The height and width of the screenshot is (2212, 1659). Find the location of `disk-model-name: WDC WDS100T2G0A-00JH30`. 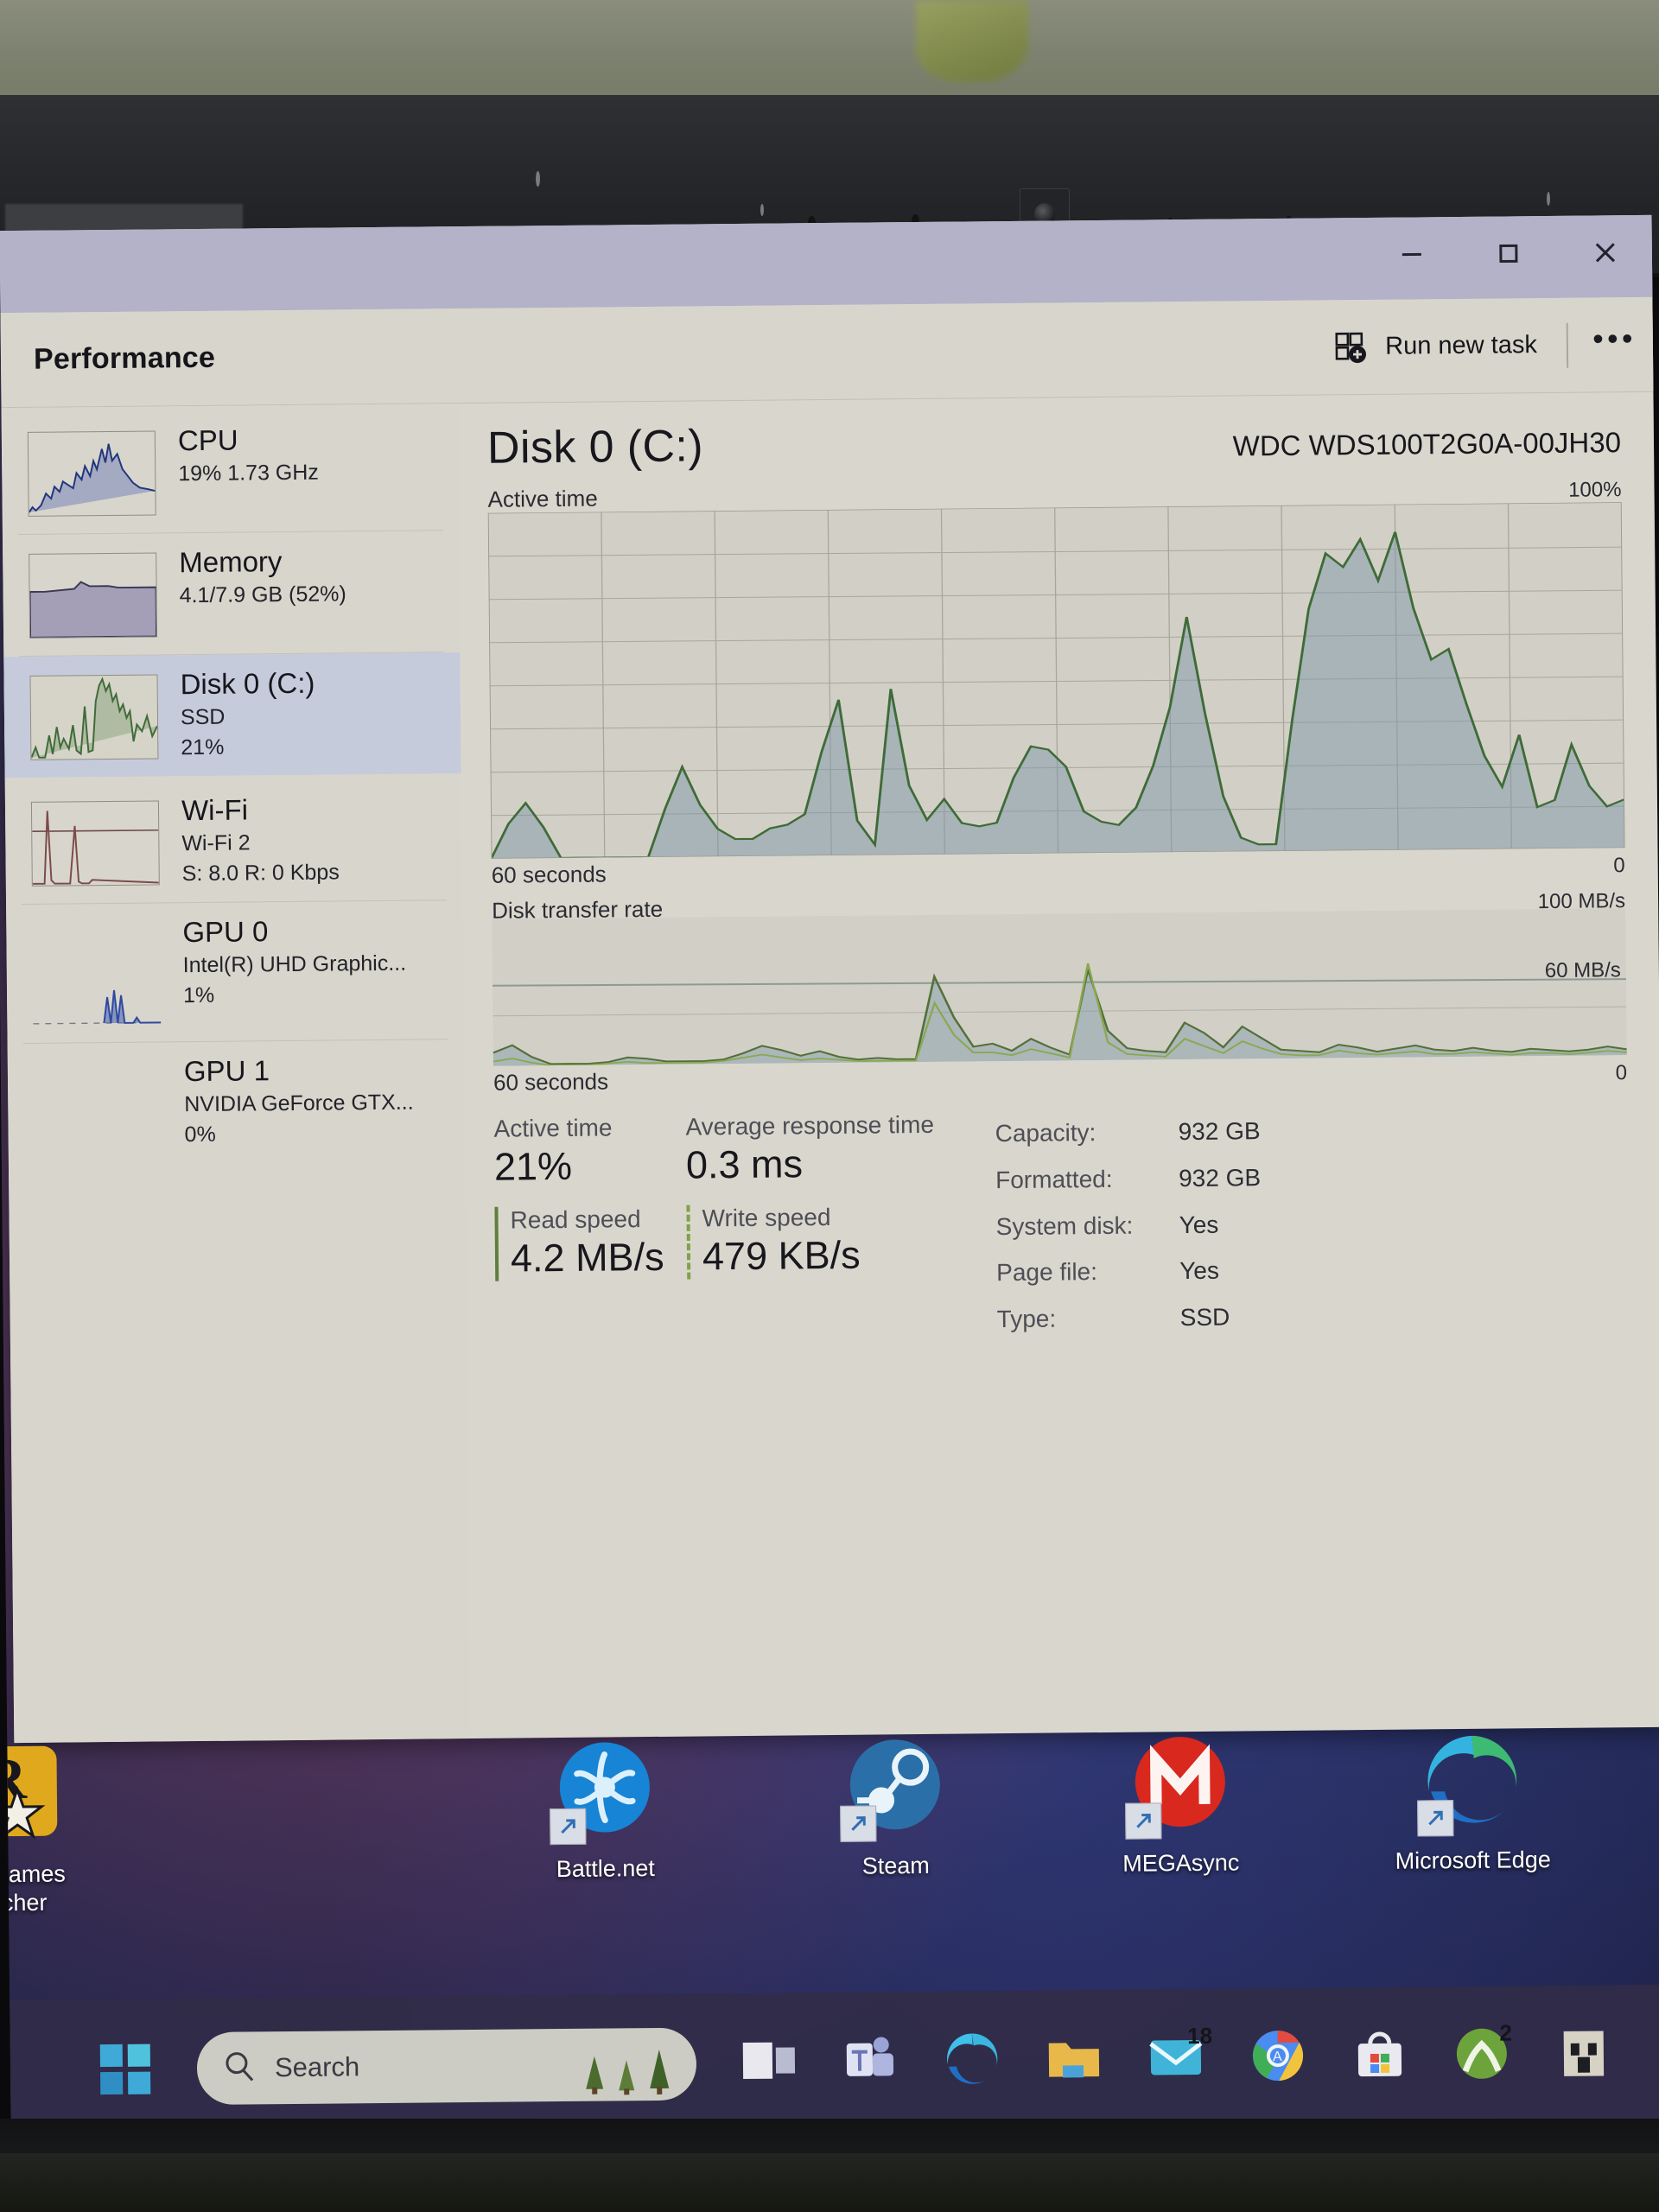

disk-model-name: WDC WDS100T2G0A-00JH30 is located at coordinates (1427, 444).